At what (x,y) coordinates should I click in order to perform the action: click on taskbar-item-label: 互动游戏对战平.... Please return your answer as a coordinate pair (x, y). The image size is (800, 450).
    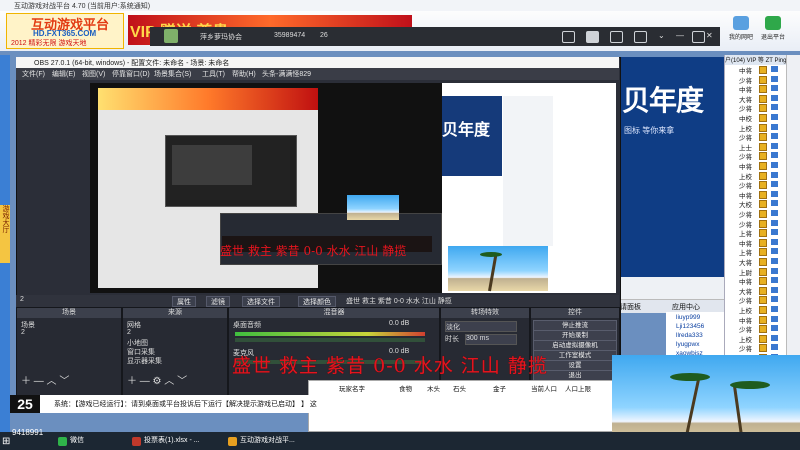
    Looking at the image, I should click on (267, 440).